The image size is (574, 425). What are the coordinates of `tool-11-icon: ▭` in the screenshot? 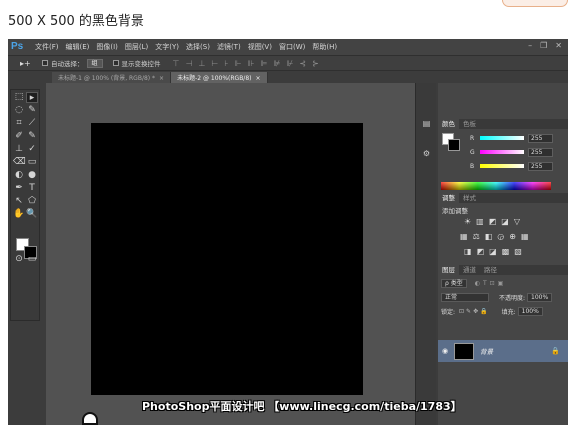 It's located at (32, 162).